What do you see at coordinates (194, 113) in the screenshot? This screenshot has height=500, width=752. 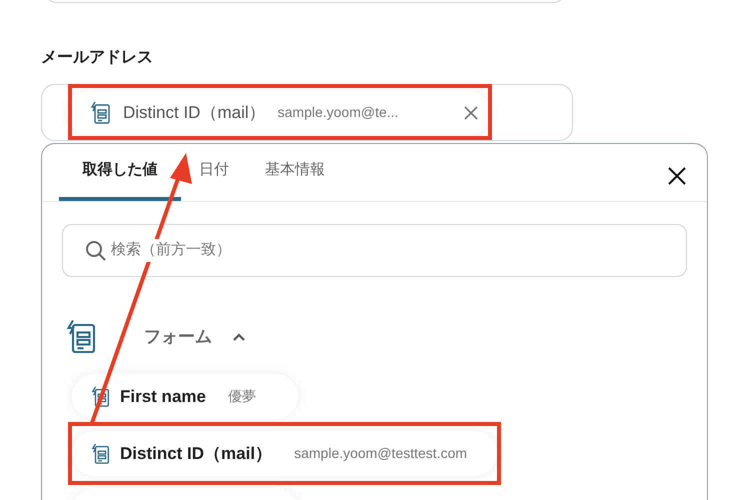 I see `chip-name: Distinct ID（mail）` at bounding box center [194, 113].